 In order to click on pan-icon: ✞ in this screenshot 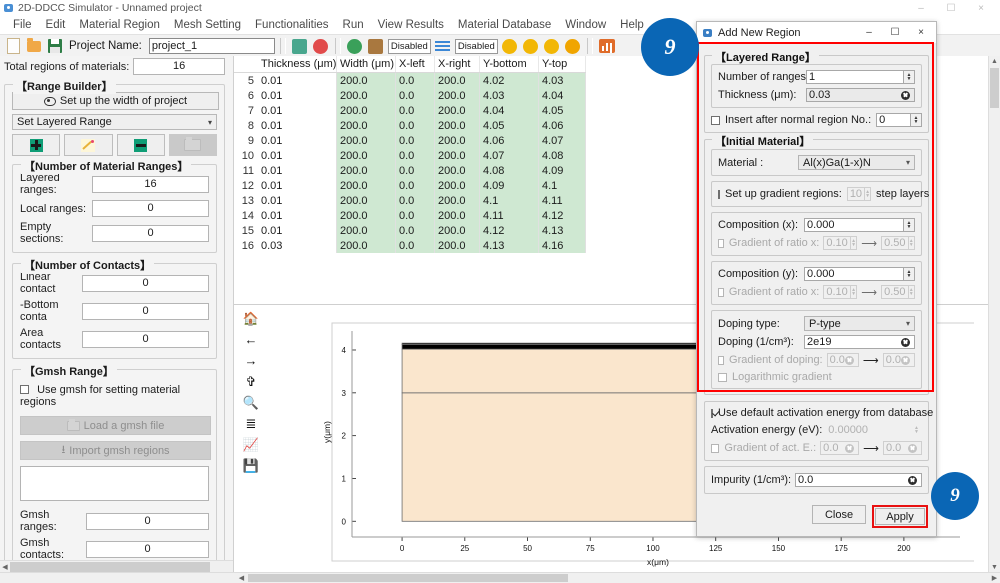, I will do `click(251, 381)`.